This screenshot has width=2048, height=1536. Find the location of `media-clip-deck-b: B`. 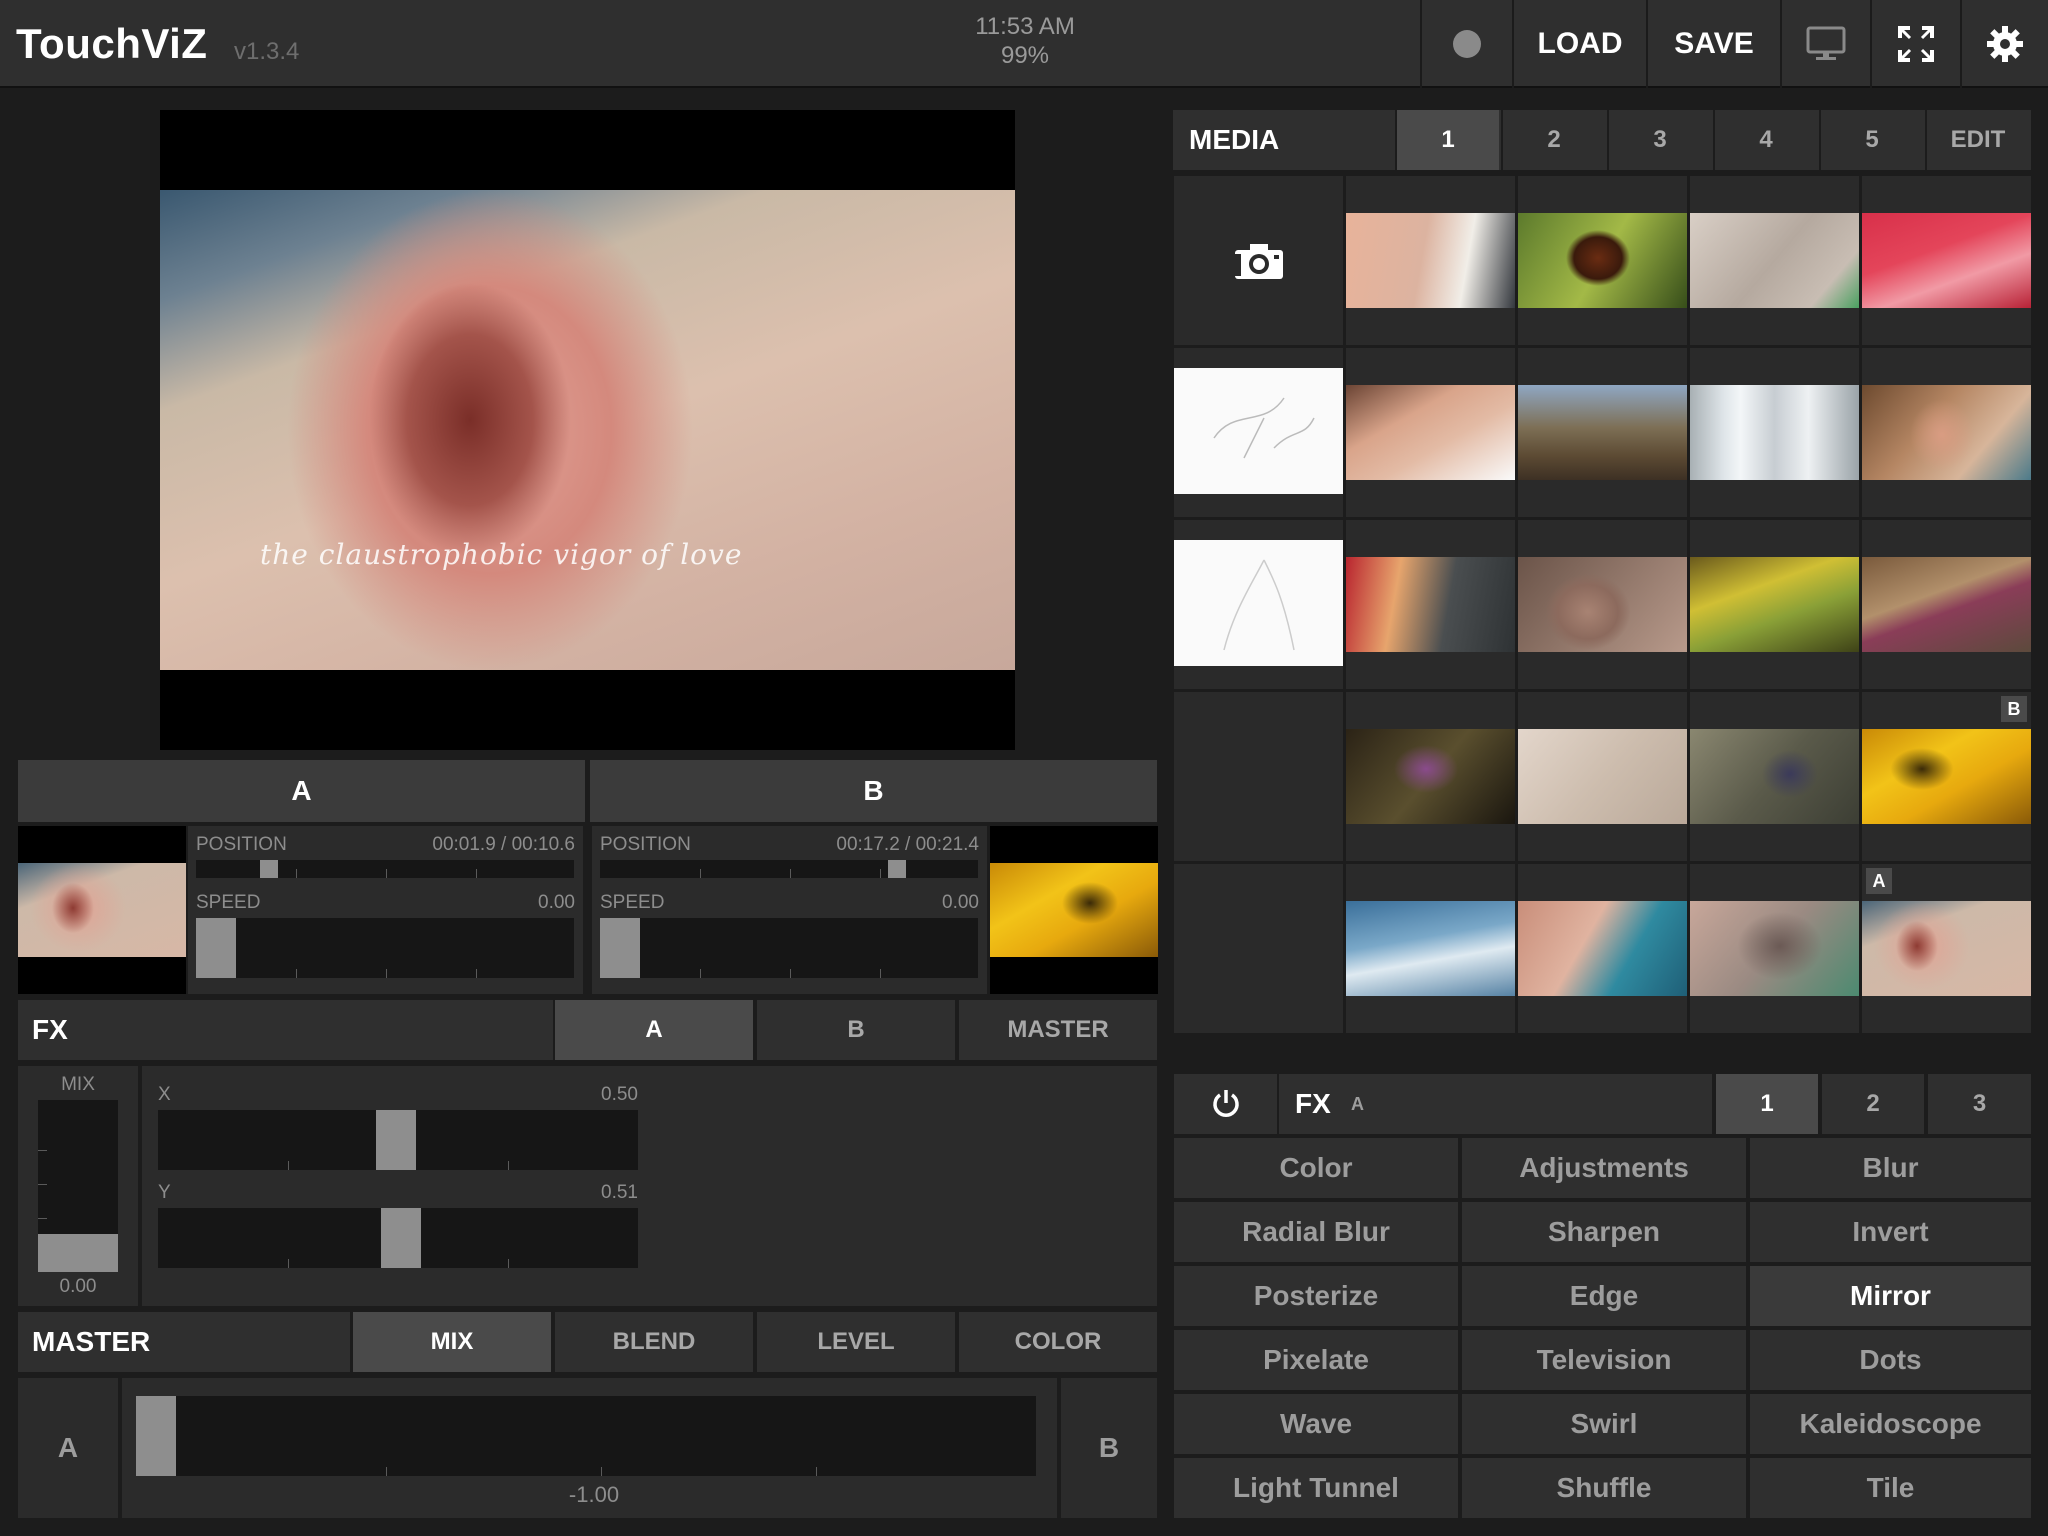

media-clip-deck-b: B is located at coordinates (1946, 776).